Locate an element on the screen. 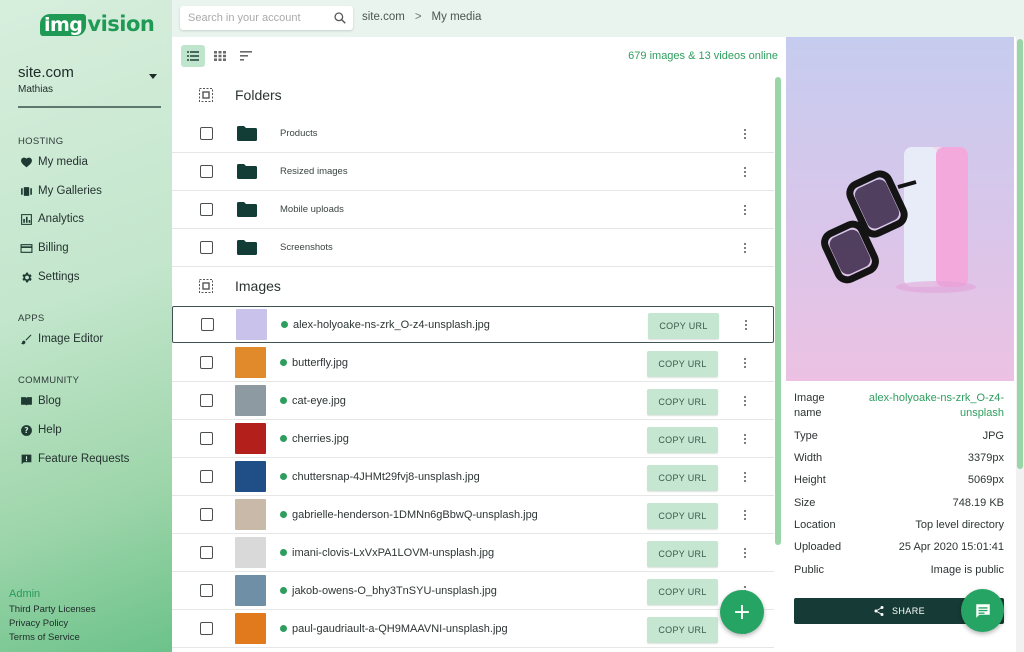  admin-label: Admin is located at coordinates (24, 594).